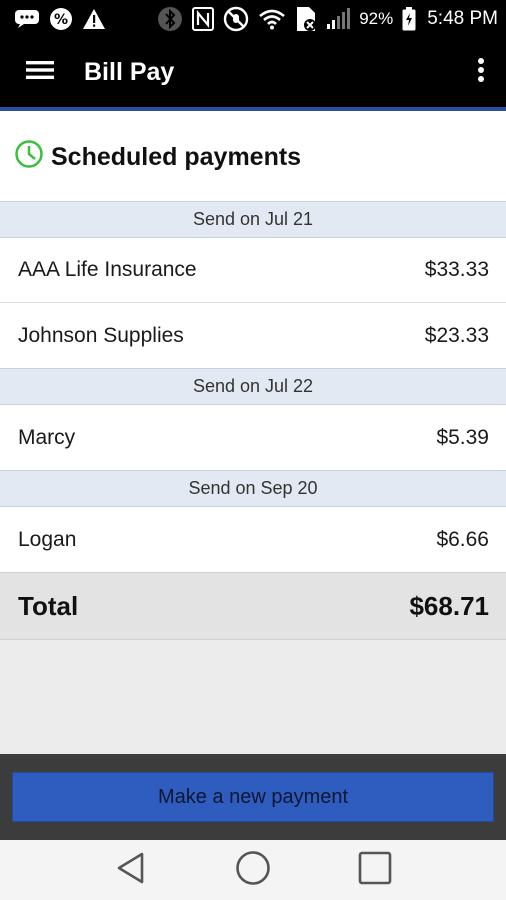 The width and height of the screenshot is (506, 900). Describe the element at coordinates (409, 18) in the screenshot. I see `battery-icon` at that location.